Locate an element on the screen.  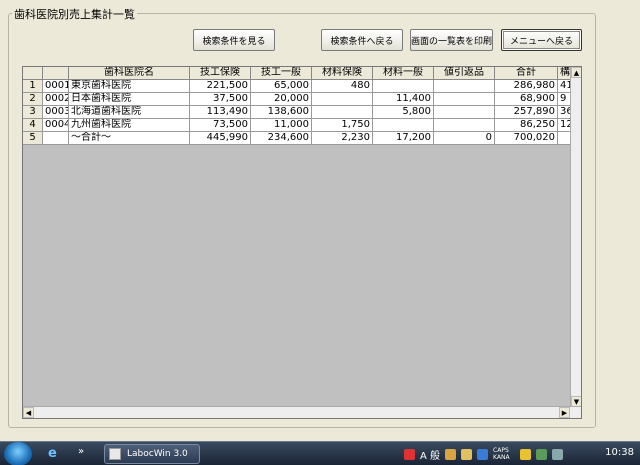
zaihoken-value: 1,750 is located at coordinates (342, 125).